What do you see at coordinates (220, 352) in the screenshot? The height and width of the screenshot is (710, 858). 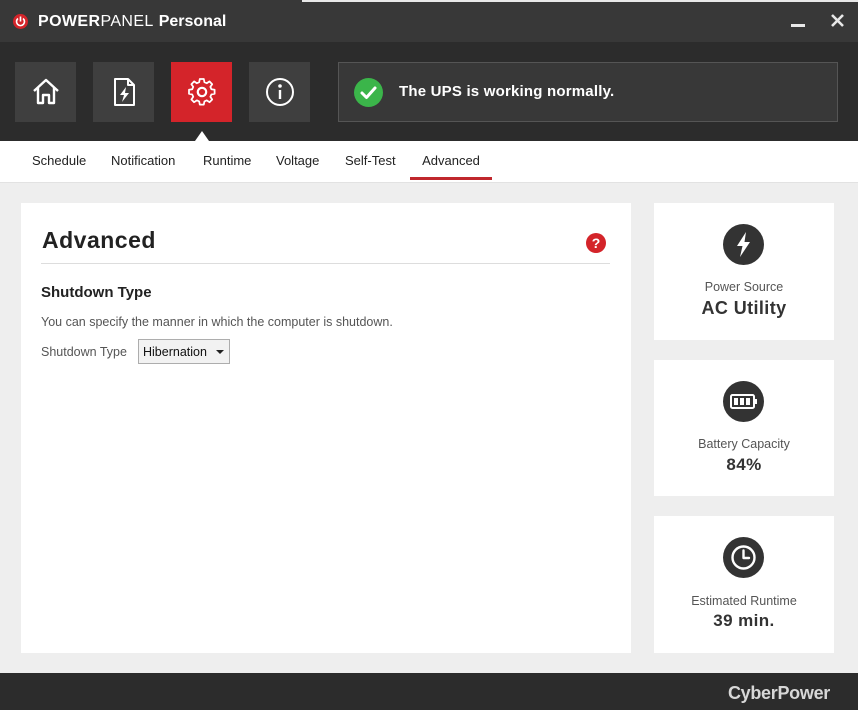 I see `chevron-down-icon` at bounding box center [220, 352].